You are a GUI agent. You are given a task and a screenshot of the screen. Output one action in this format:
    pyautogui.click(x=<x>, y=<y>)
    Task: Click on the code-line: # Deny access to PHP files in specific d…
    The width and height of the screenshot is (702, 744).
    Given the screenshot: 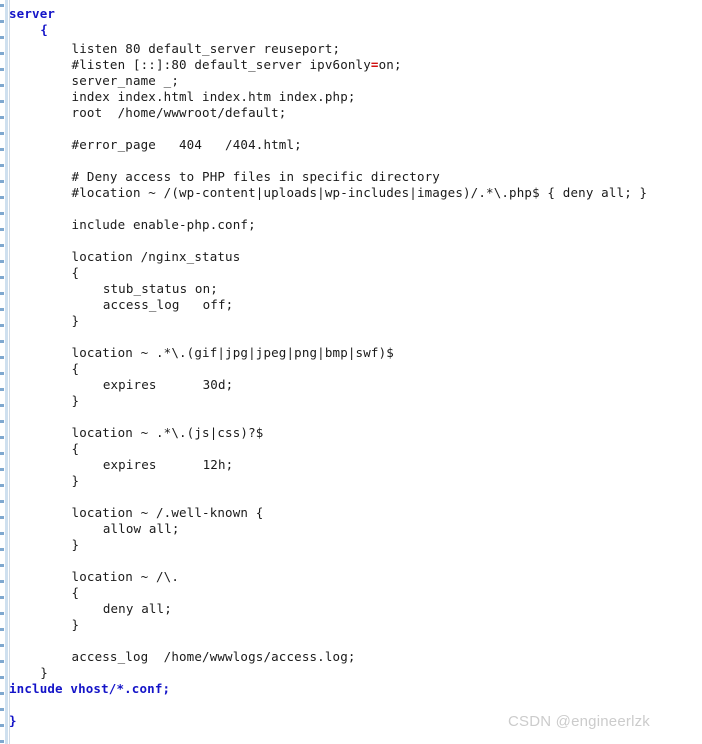 What is the action you would take?
    pyautogui.click(x=256, y=177)
    